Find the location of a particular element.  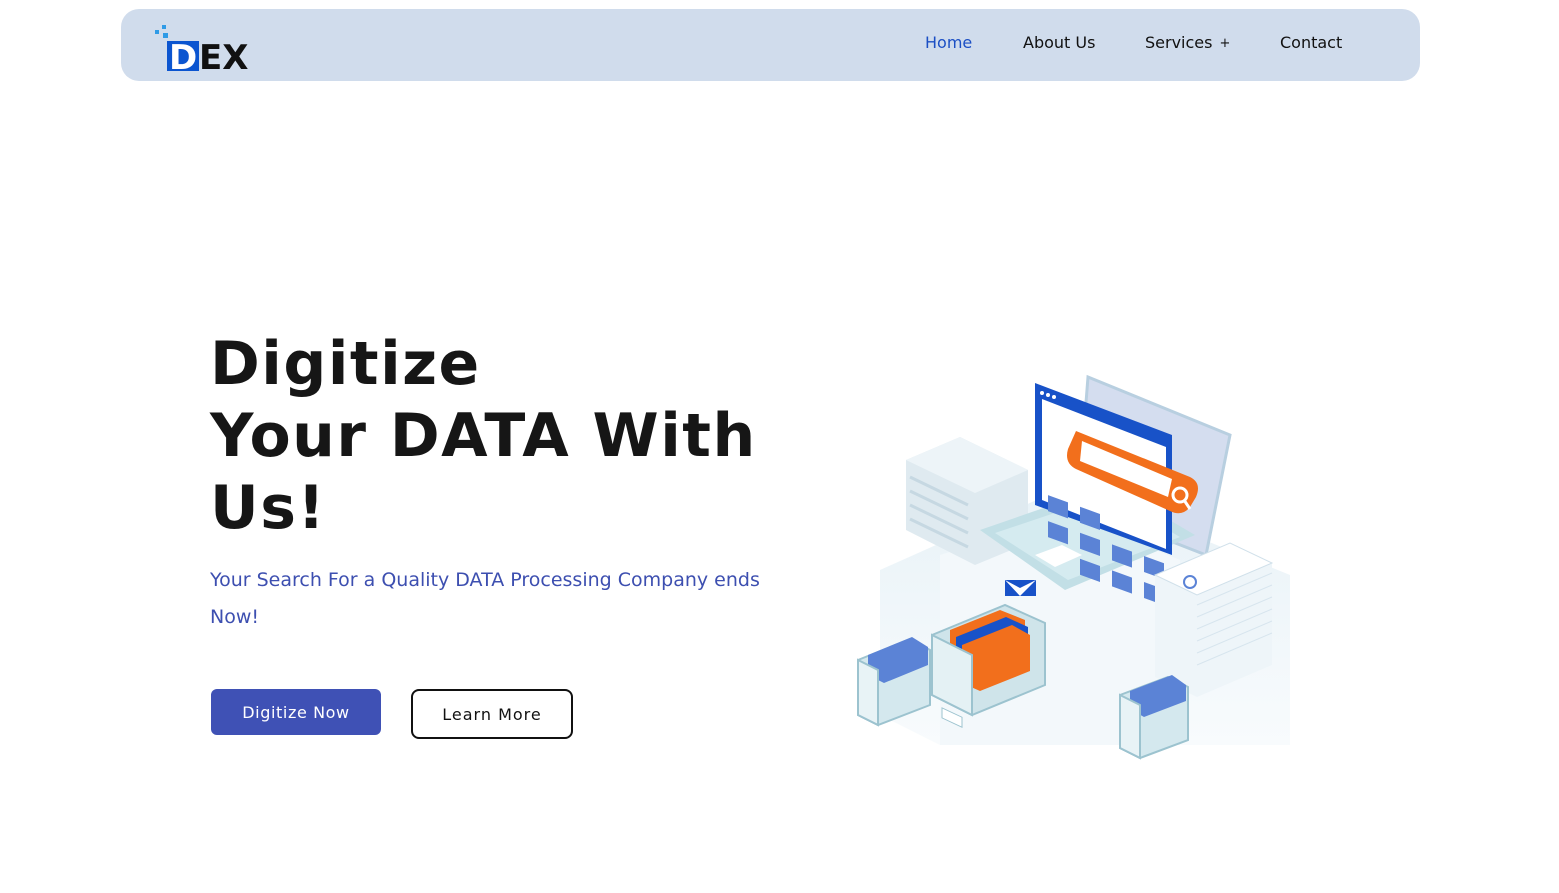

nav-services: Services + is located at coordinates (1187, 42).